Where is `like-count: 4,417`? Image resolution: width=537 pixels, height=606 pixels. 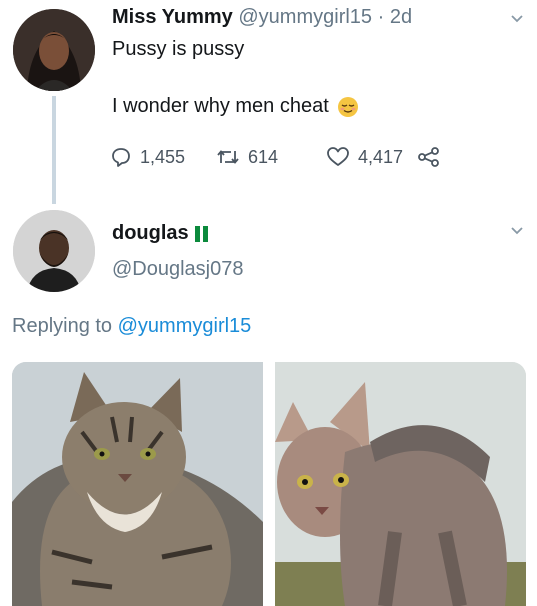 like-count: 4,417 is located at coordinates (381, 156).